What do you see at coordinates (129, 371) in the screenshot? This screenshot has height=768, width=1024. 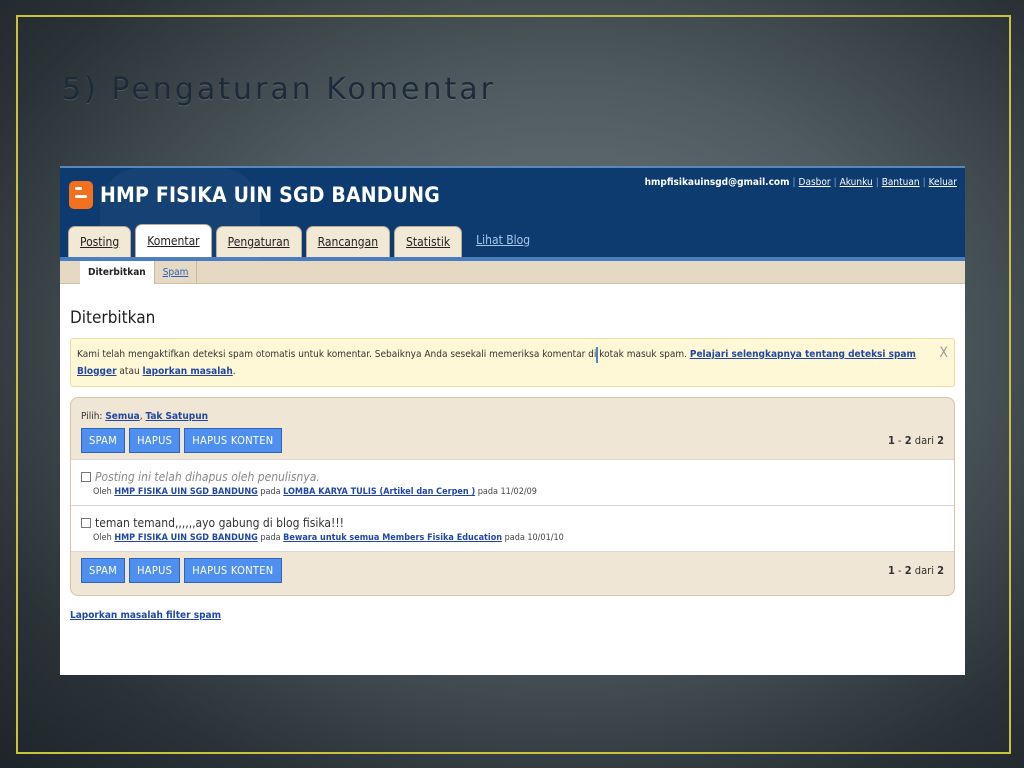 I see `notice-conjunction: atau` at bounding box center [129, 371].